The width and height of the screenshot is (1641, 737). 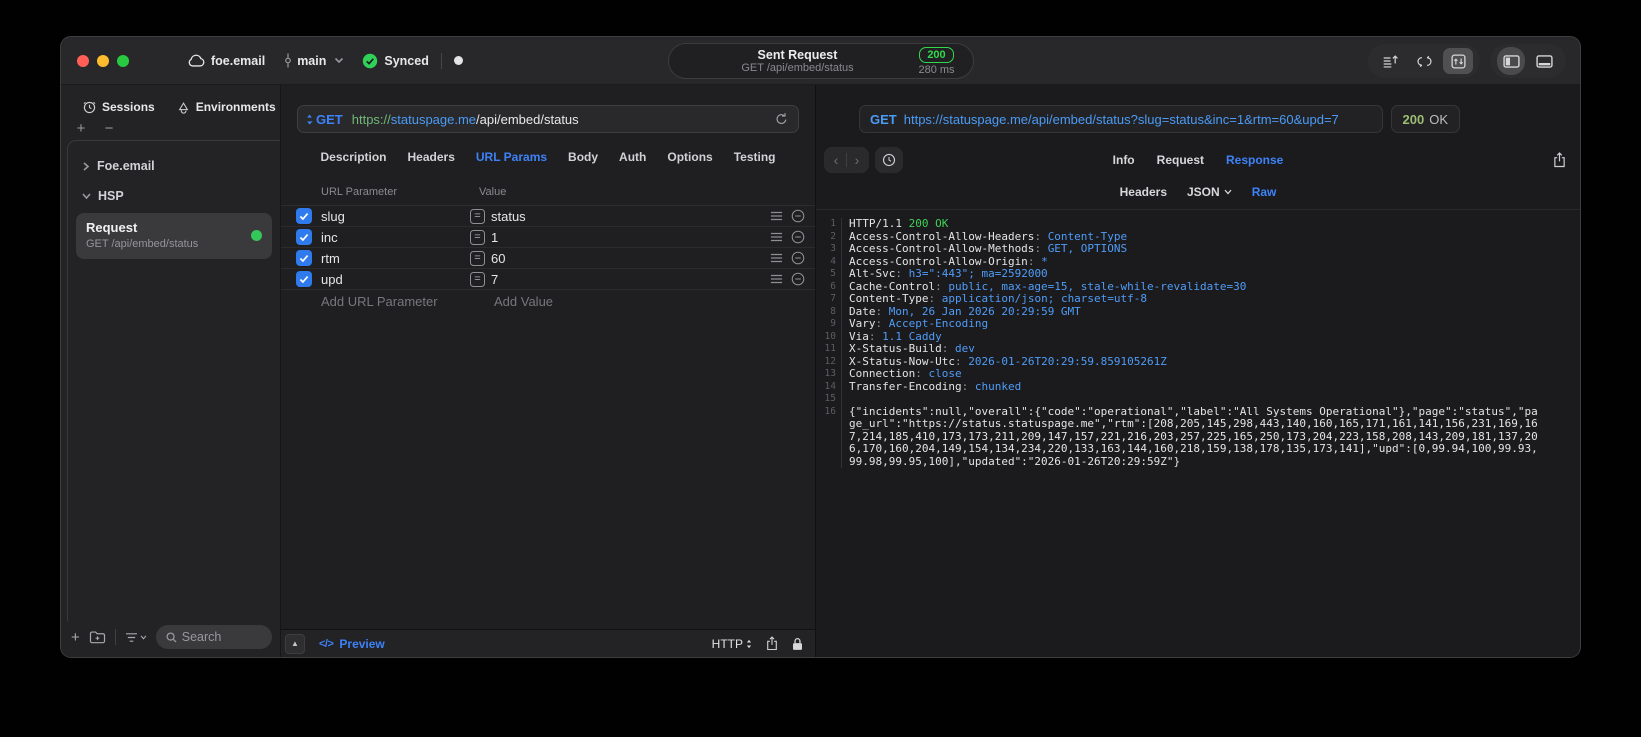 I want to click on layout-toggle-group, so click(x=1528, y=61).